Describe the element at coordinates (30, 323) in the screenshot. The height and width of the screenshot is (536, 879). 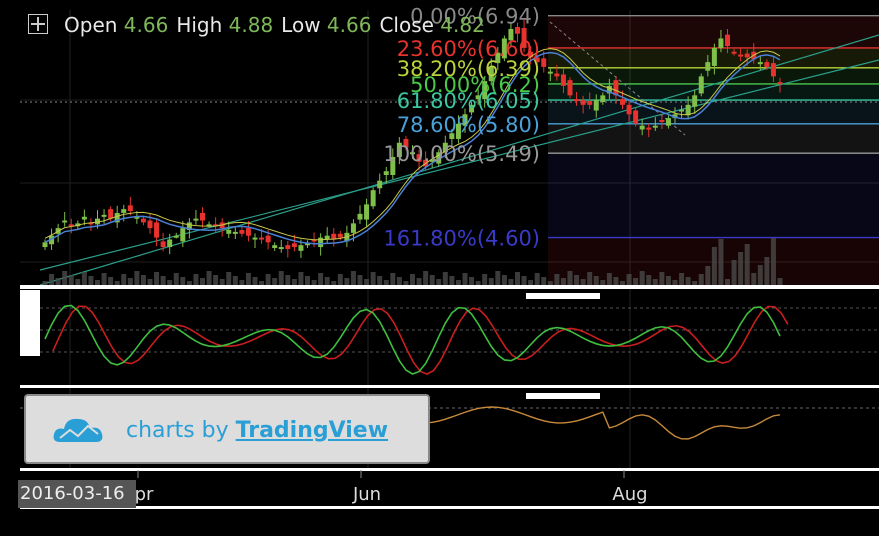
I see `left-tool-strip` at that location.